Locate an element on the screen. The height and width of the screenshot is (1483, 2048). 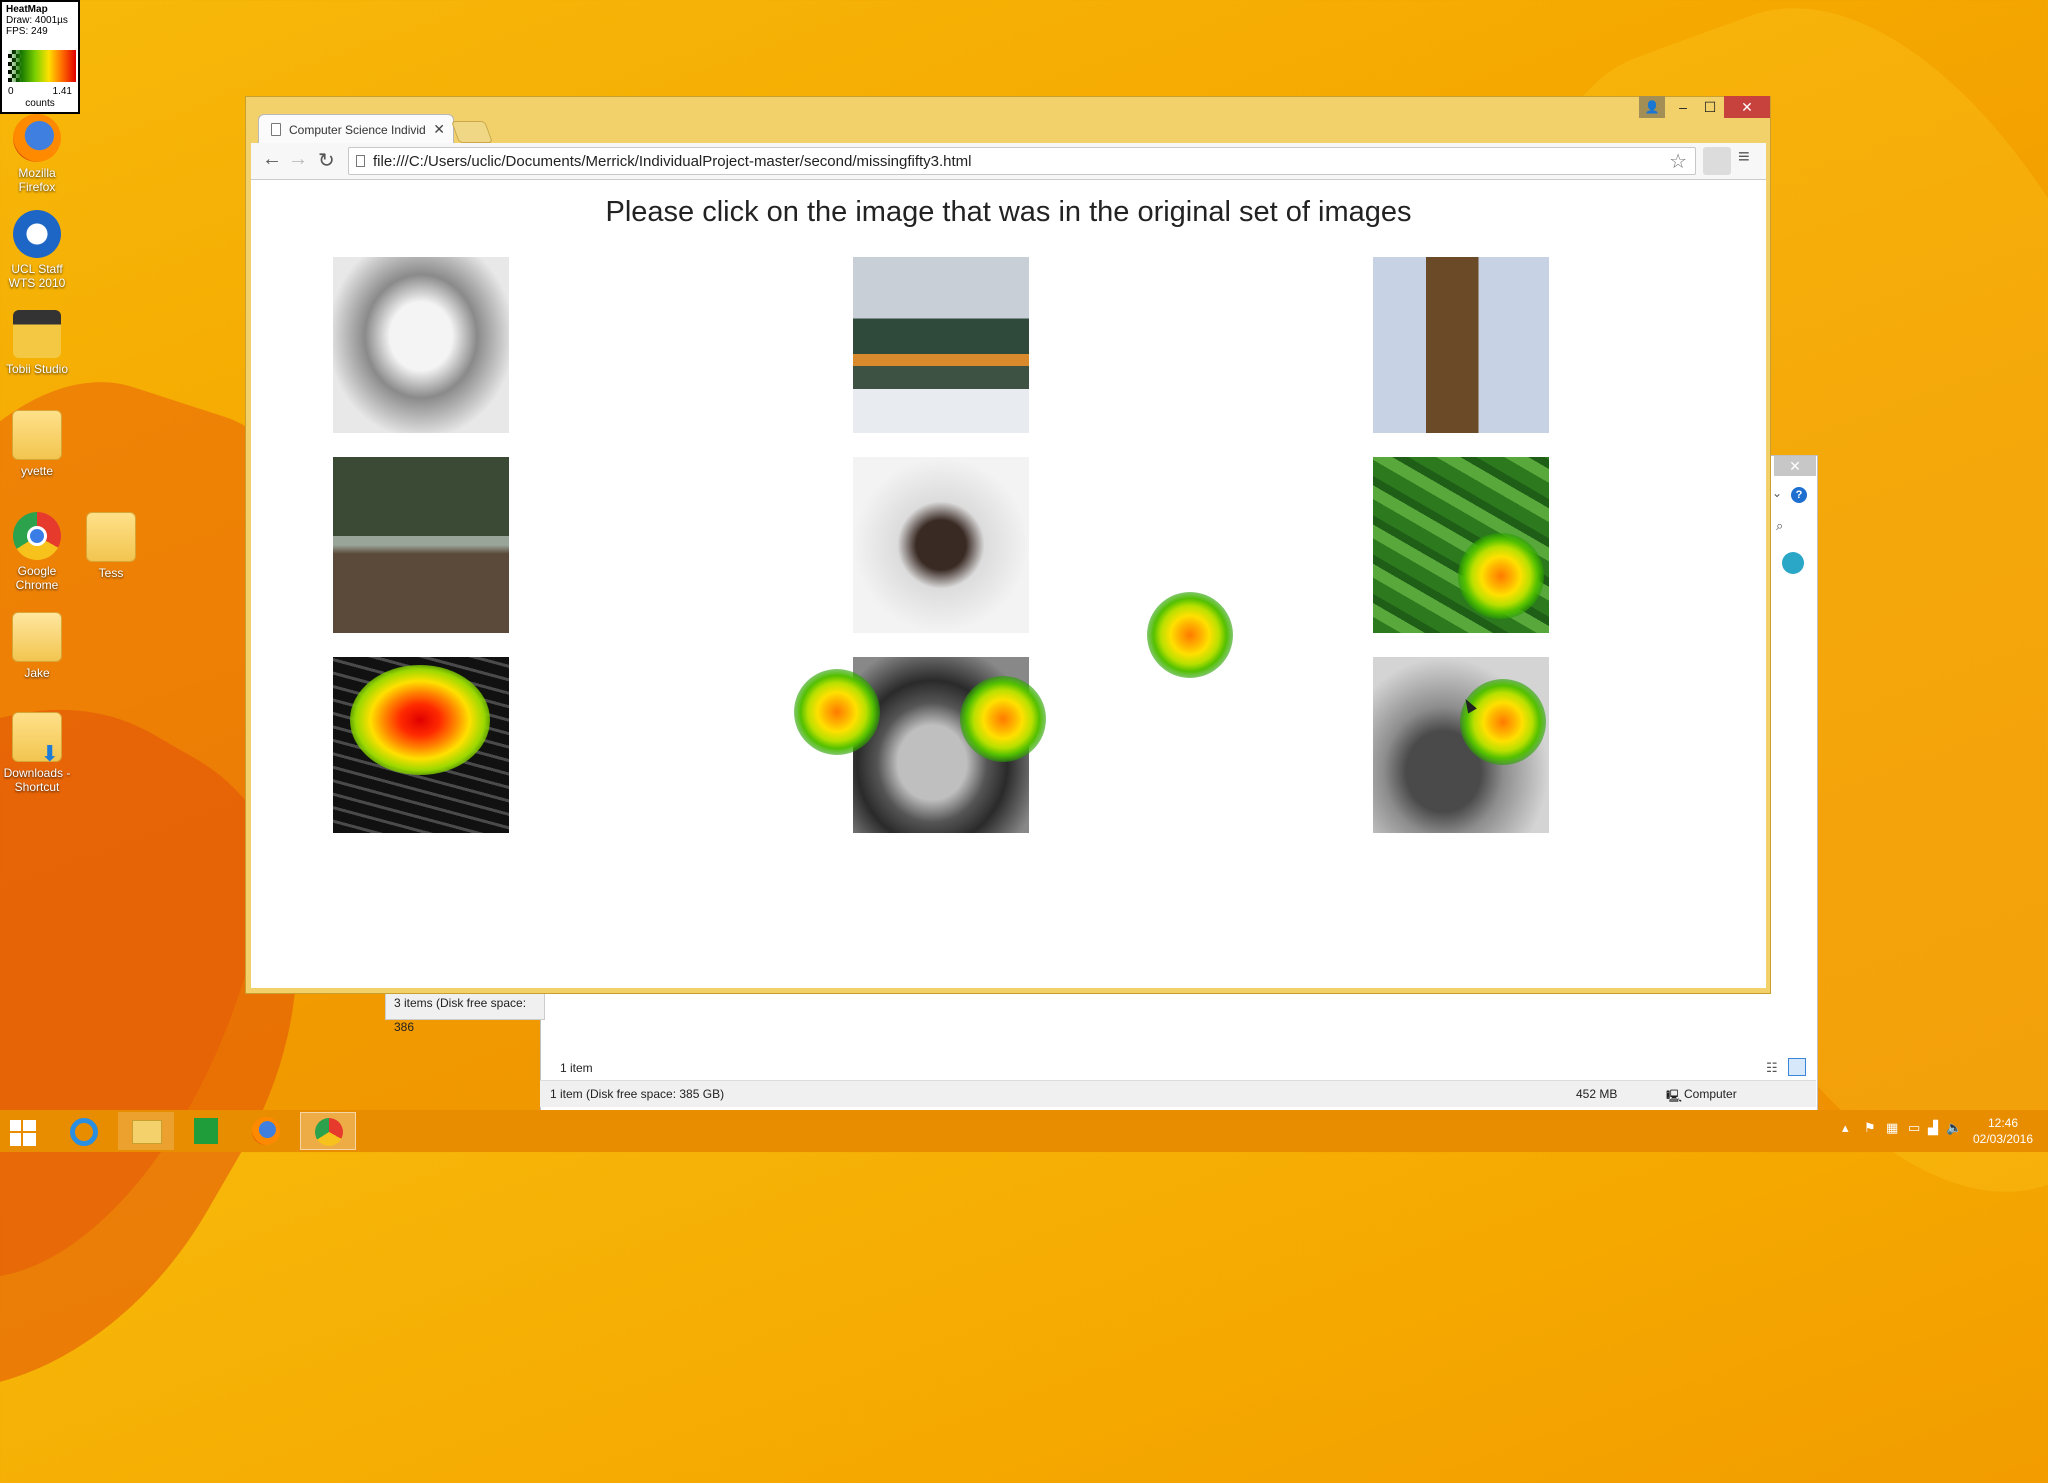
image-big-ben is located at coordinates (1461, 345).